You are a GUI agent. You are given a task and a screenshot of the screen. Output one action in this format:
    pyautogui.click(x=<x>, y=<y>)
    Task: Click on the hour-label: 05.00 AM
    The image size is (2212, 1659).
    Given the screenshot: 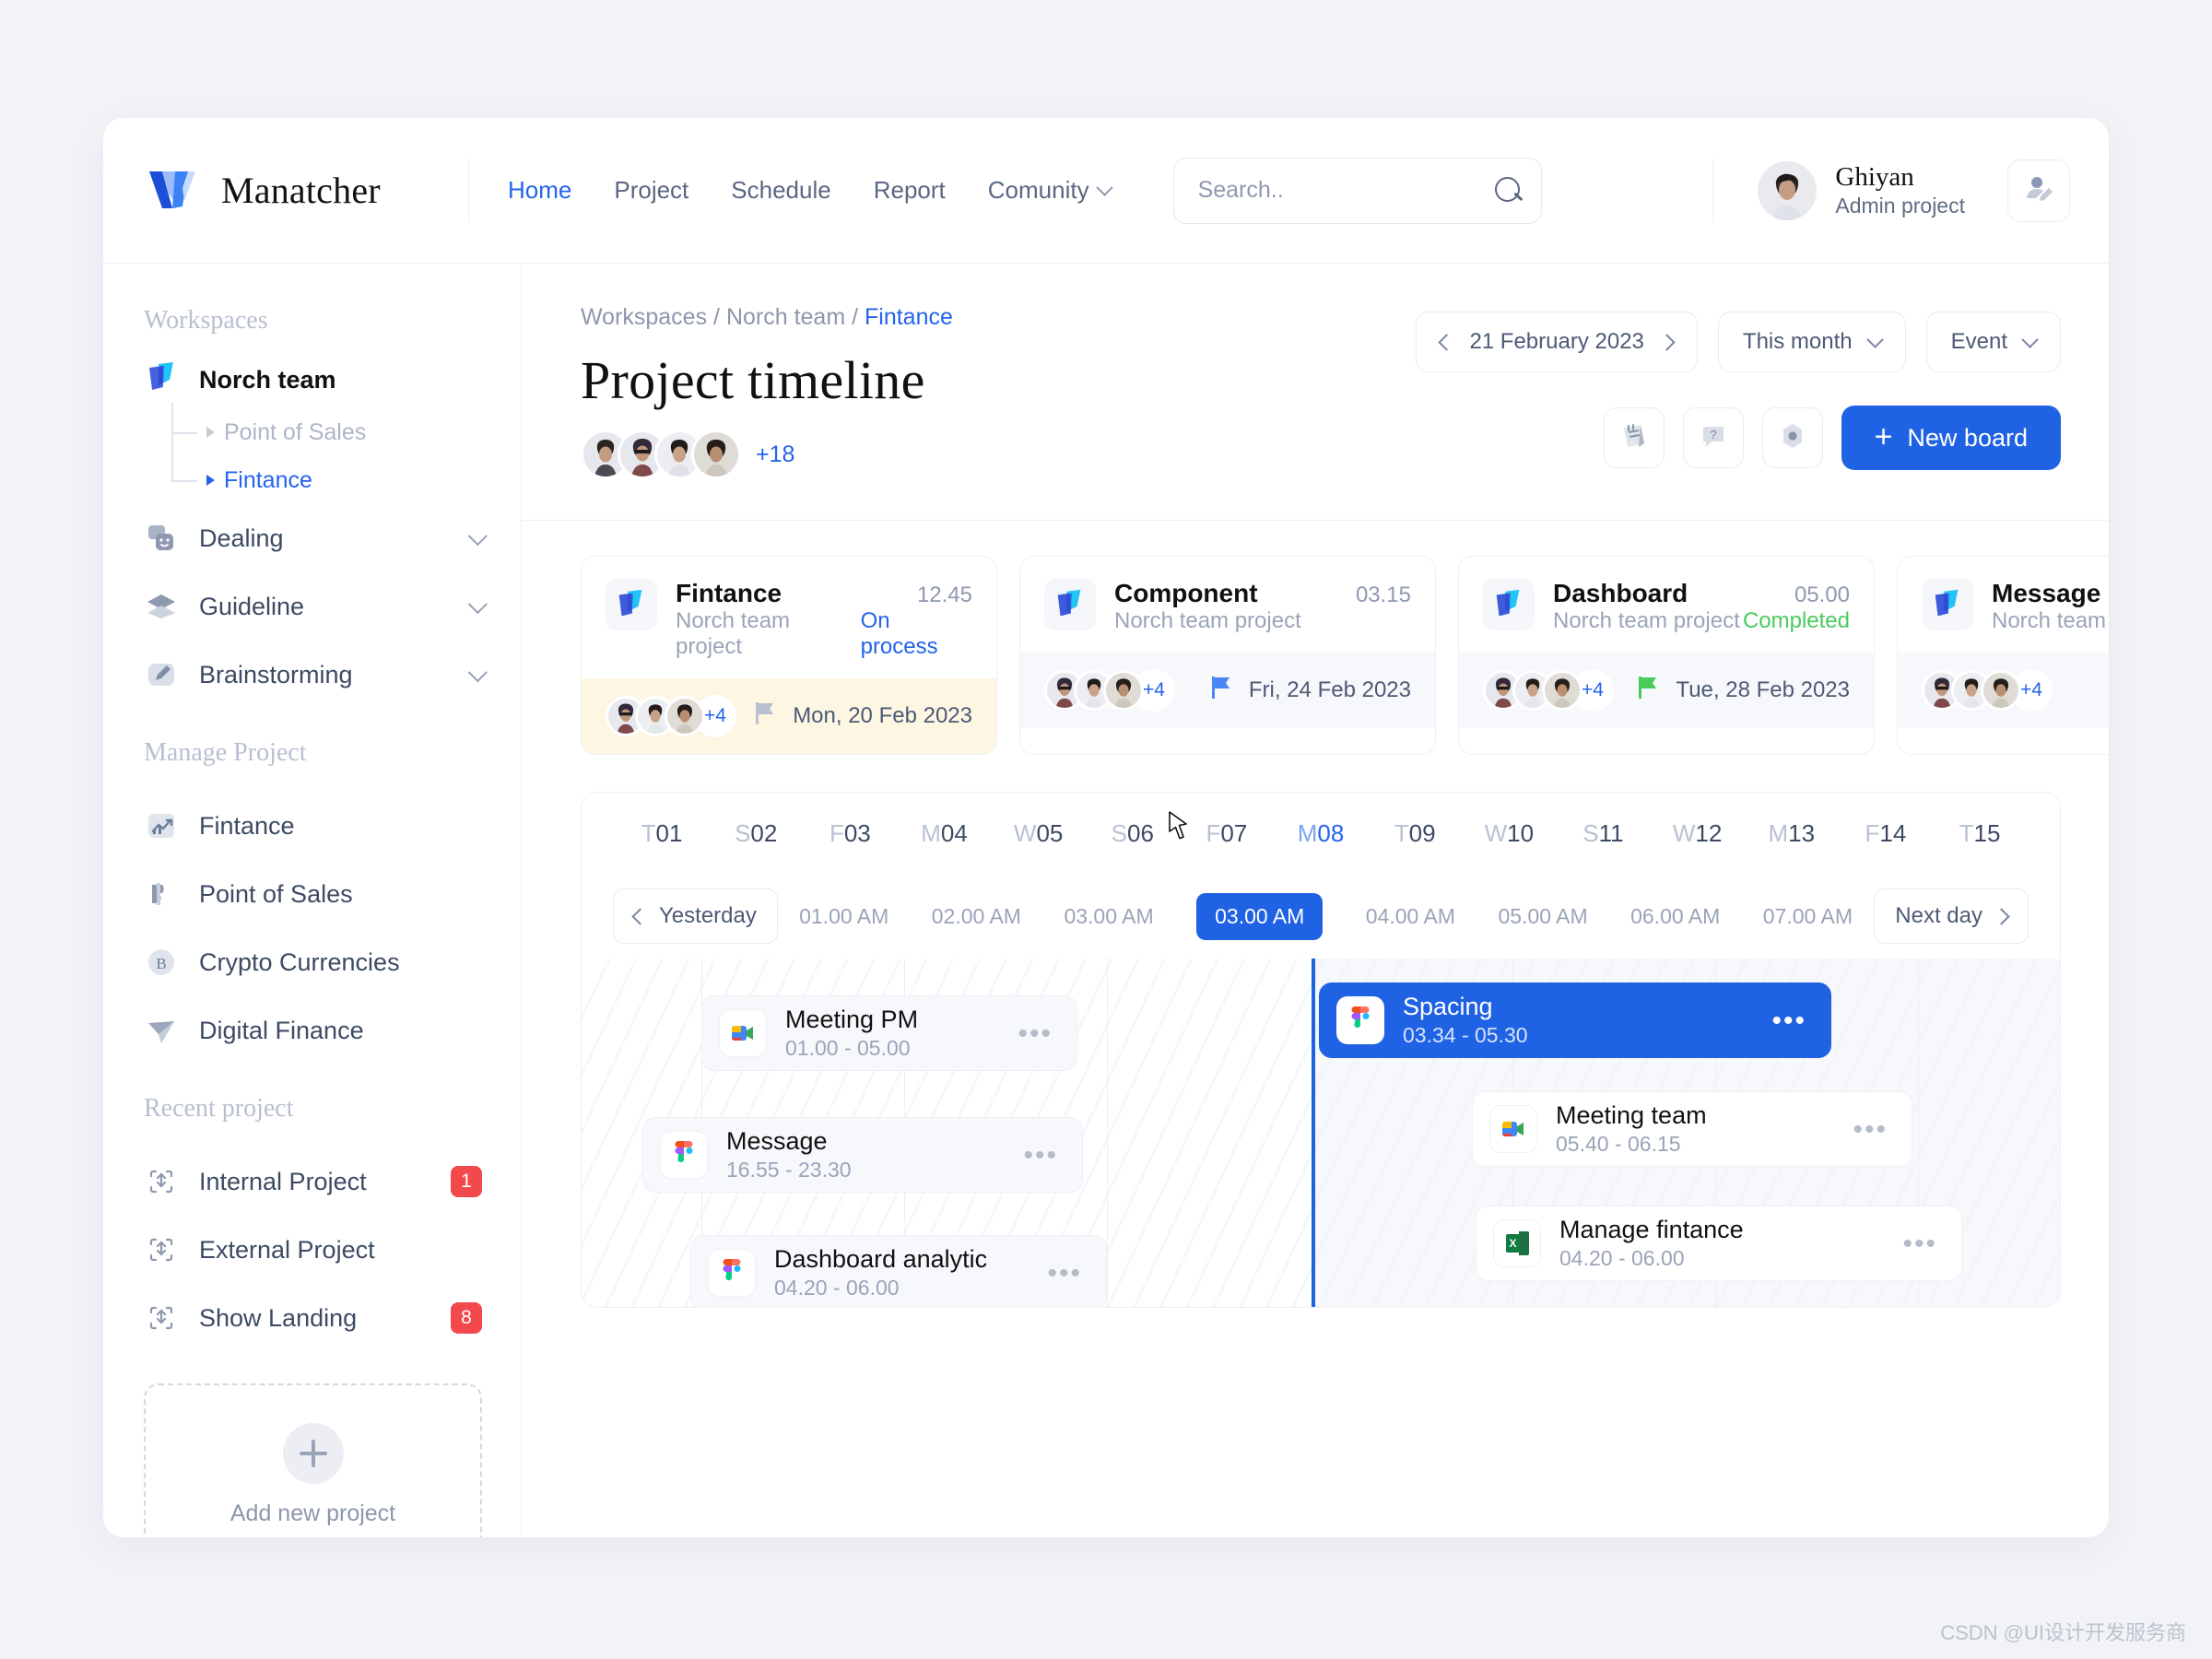 What is the action you would take?
    pyautogui.click(x=1542, y=916)
    